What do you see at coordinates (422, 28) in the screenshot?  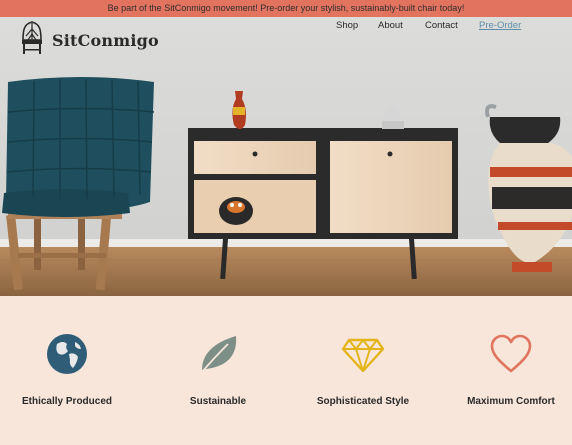 I see `main-nav: Shop About Contact Pre-Order` at bounding box center [422, 28].